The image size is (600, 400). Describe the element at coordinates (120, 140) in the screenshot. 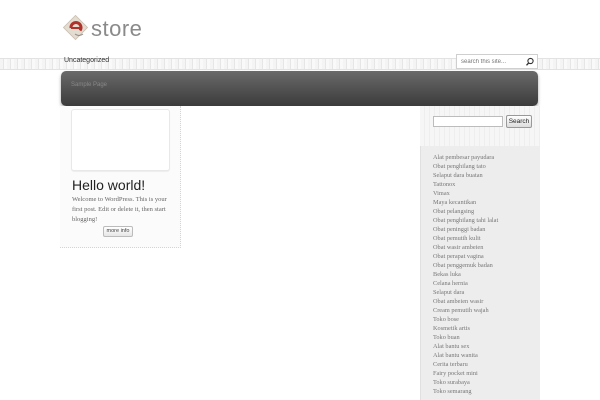

I see `post-thumbnail` at that location.